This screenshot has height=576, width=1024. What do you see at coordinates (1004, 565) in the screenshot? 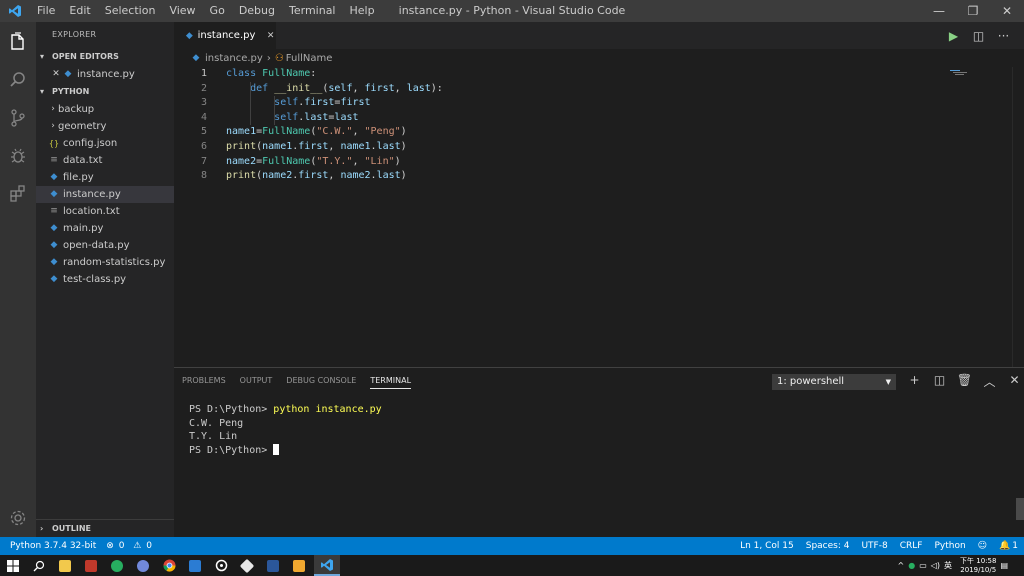
I see `action-center-icon: ▤` at bounding box center [1004, 565].